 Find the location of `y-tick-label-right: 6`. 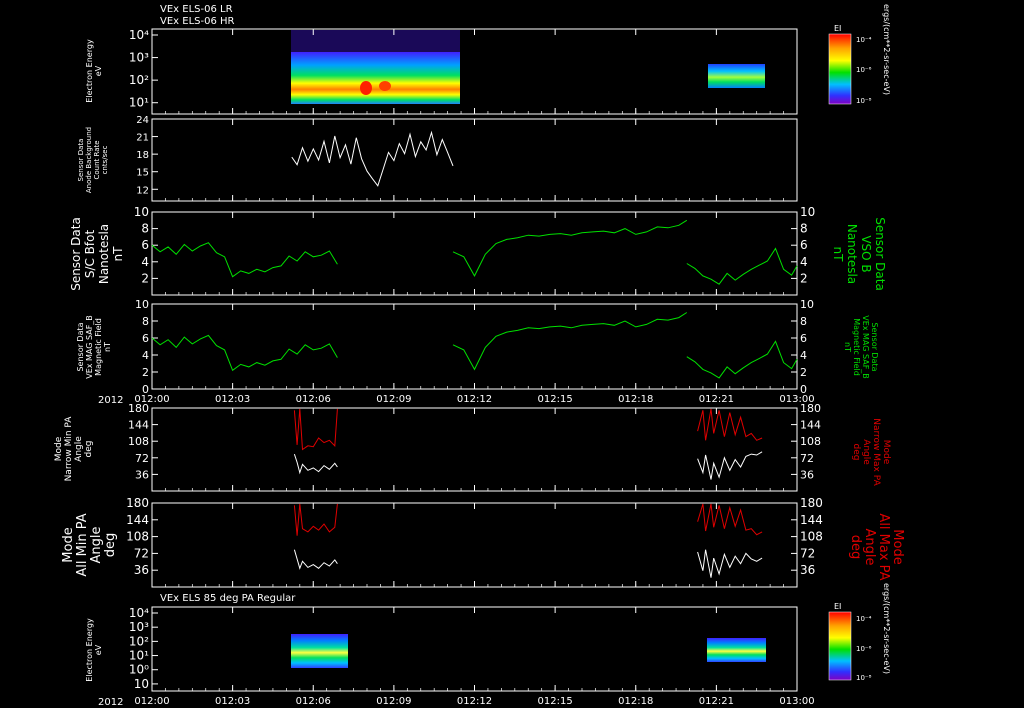

y-tick-label-right: 6 is located at coordinates (804, 245).